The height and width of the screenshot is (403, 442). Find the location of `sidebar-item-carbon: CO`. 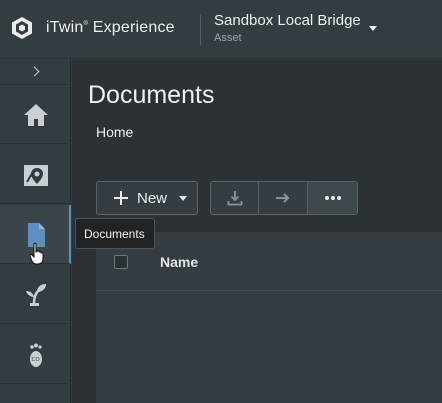

sidebar-item-carbon: CO is located at coordinates (35, 354).